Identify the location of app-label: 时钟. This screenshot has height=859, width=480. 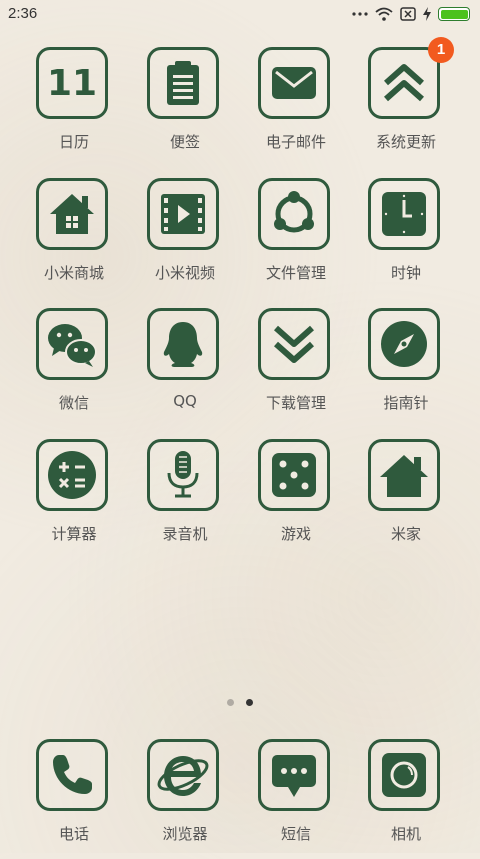
(405, 273).